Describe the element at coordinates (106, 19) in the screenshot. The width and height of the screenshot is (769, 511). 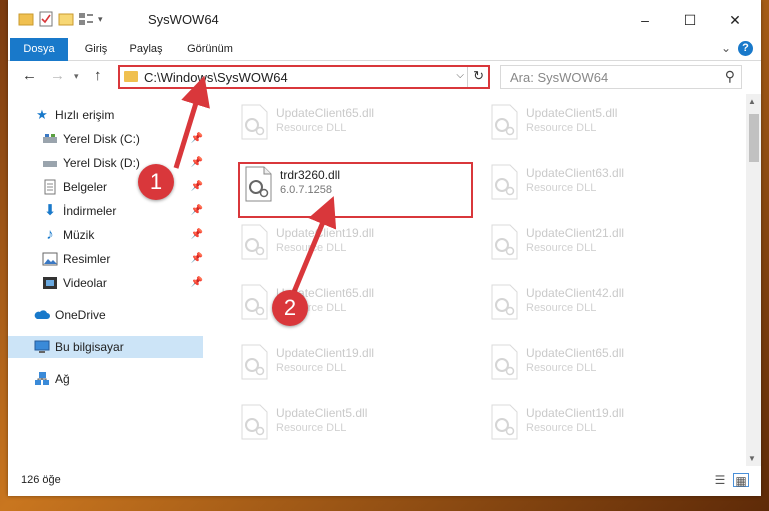
I see `customize-toolbar-icon: ▾` at that location.